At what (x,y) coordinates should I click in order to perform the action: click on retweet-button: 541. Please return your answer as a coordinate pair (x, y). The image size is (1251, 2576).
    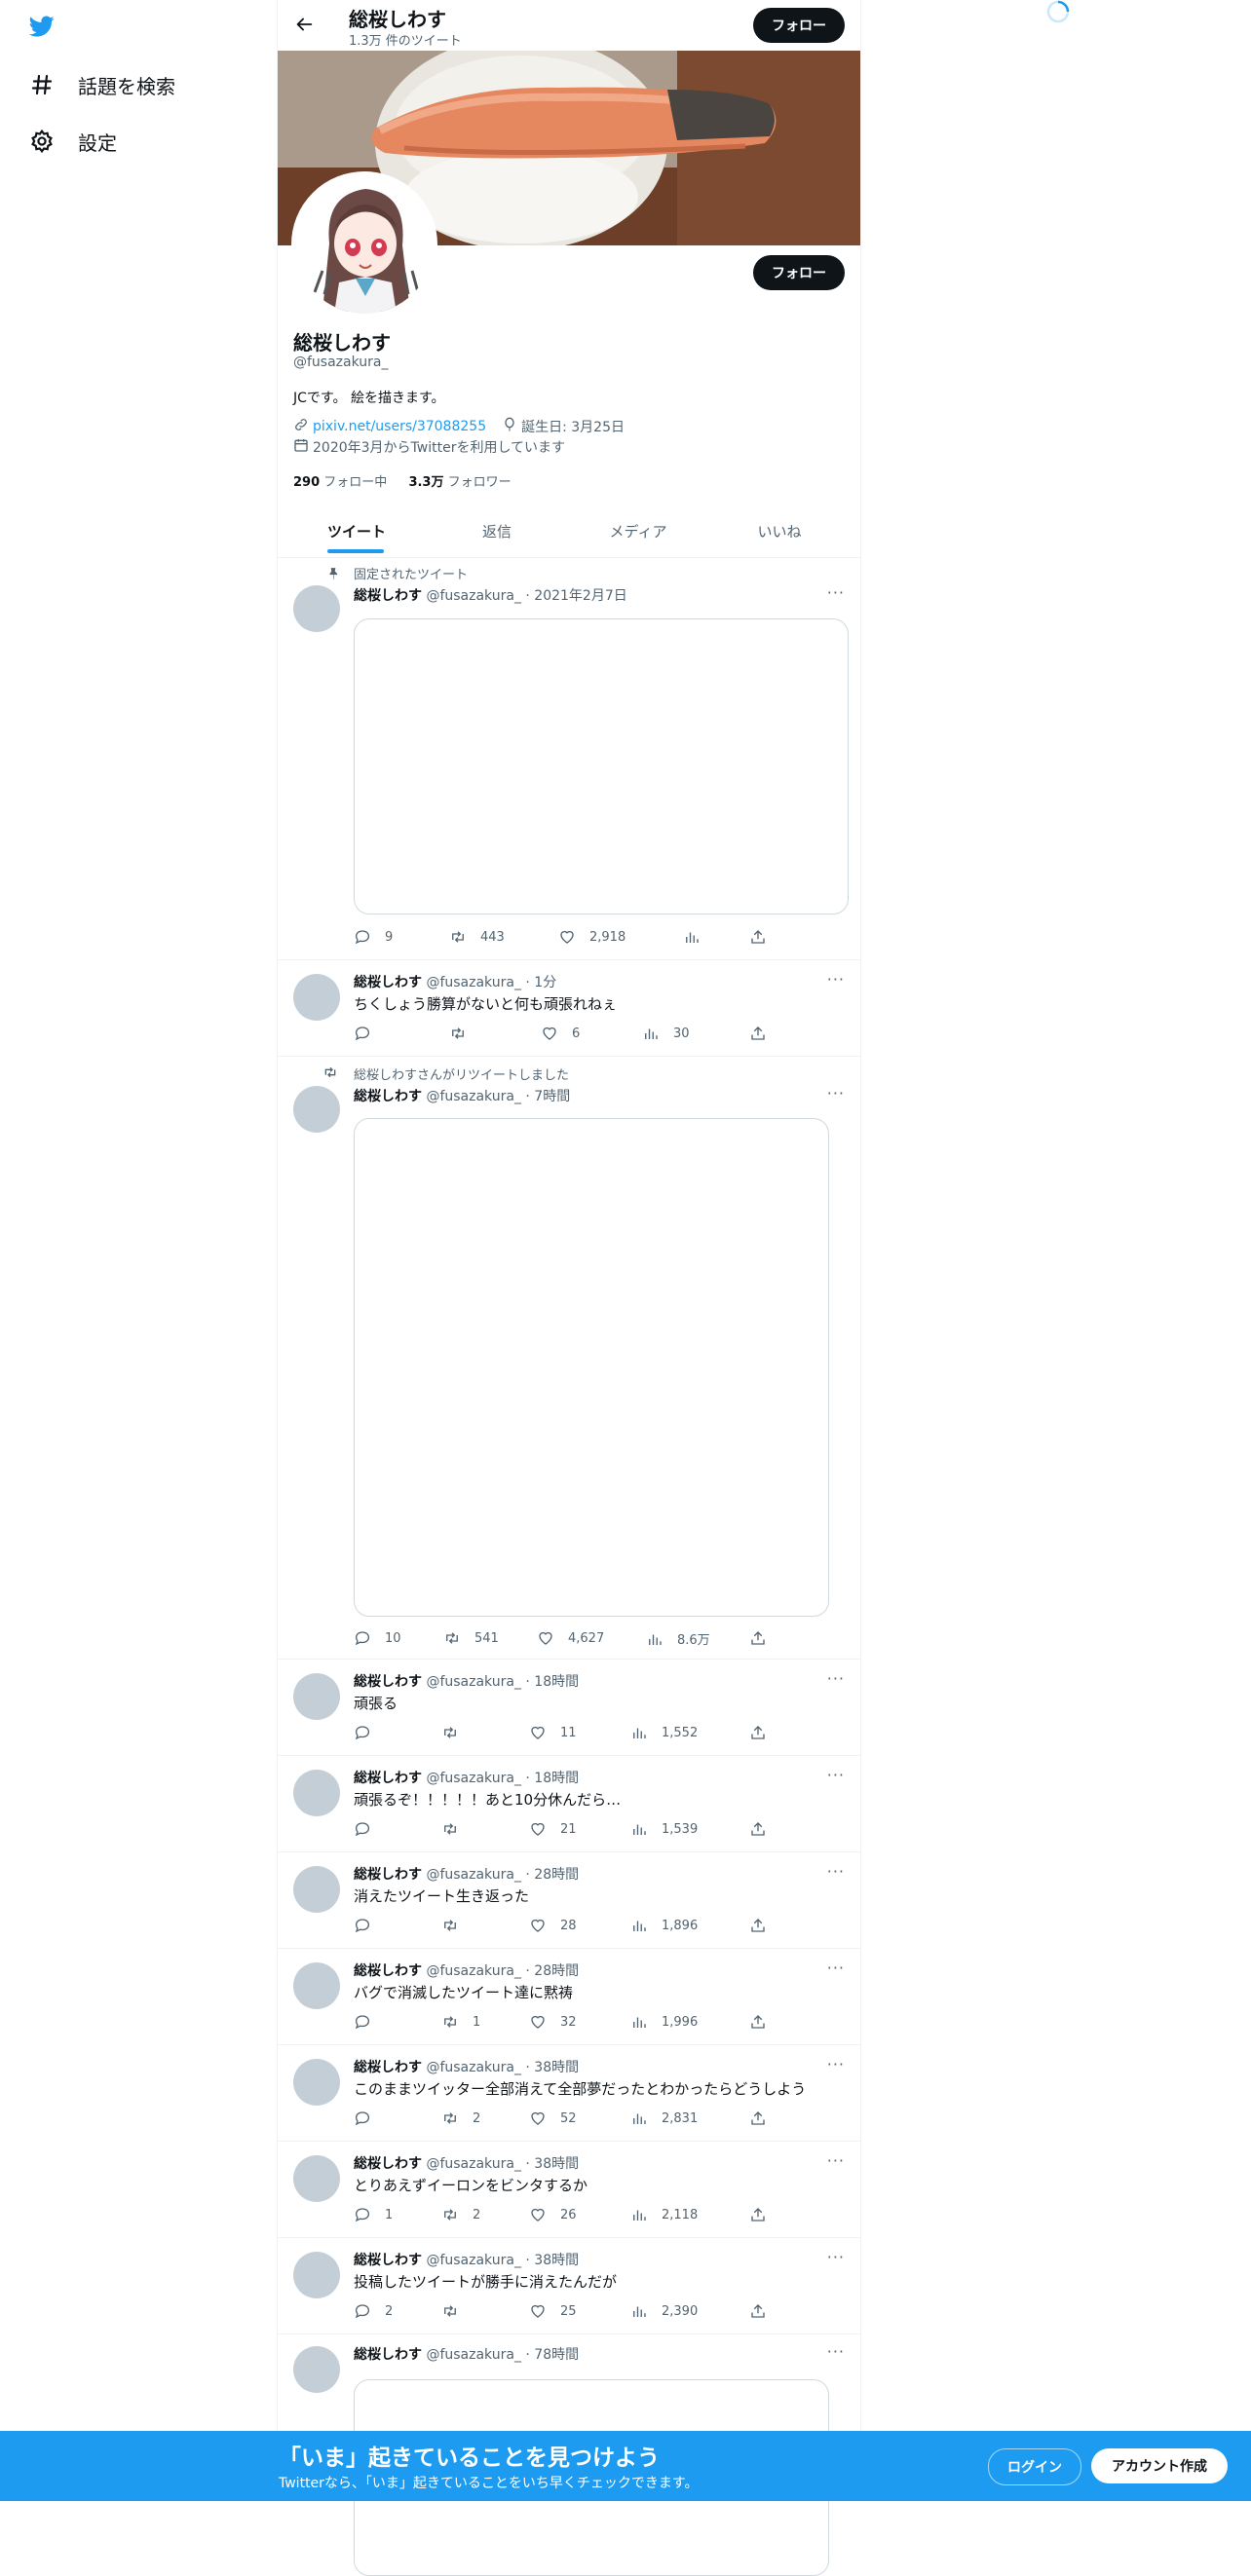
    Looking at the image, I should click on (471, 1638).